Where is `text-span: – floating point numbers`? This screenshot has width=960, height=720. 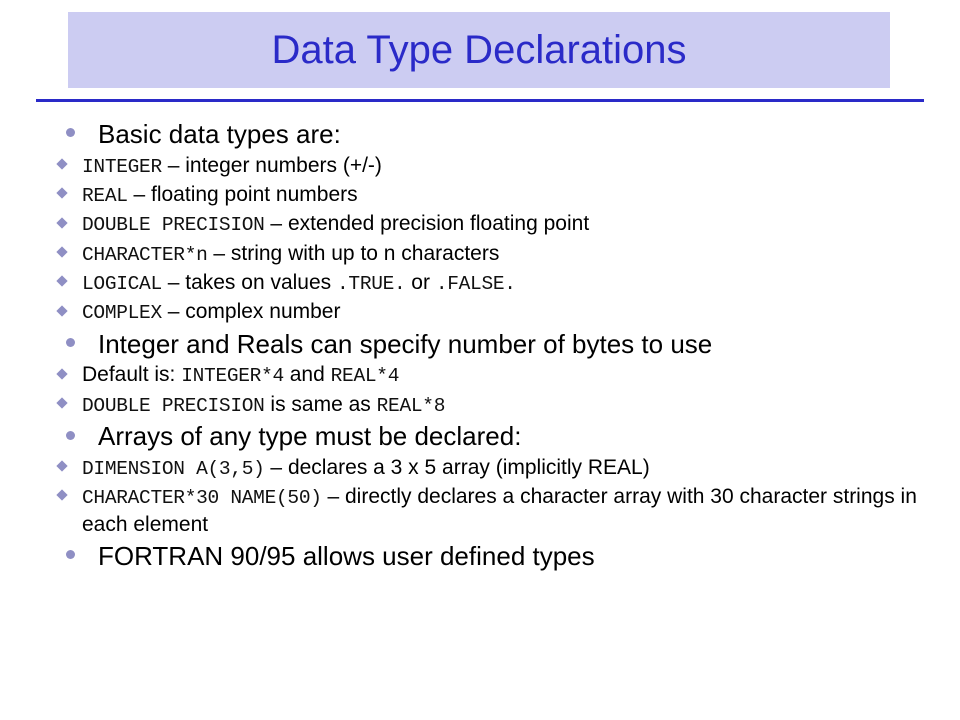 text-span: – floating point numbers is located at coordinates (242, 194).